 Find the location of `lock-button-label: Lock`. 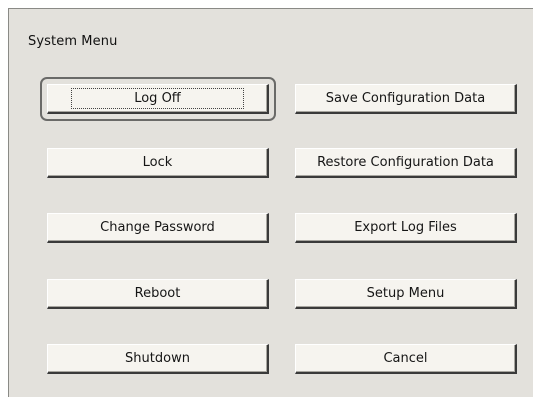

lock-button-label: Lock is located at coordinates (157, 162).